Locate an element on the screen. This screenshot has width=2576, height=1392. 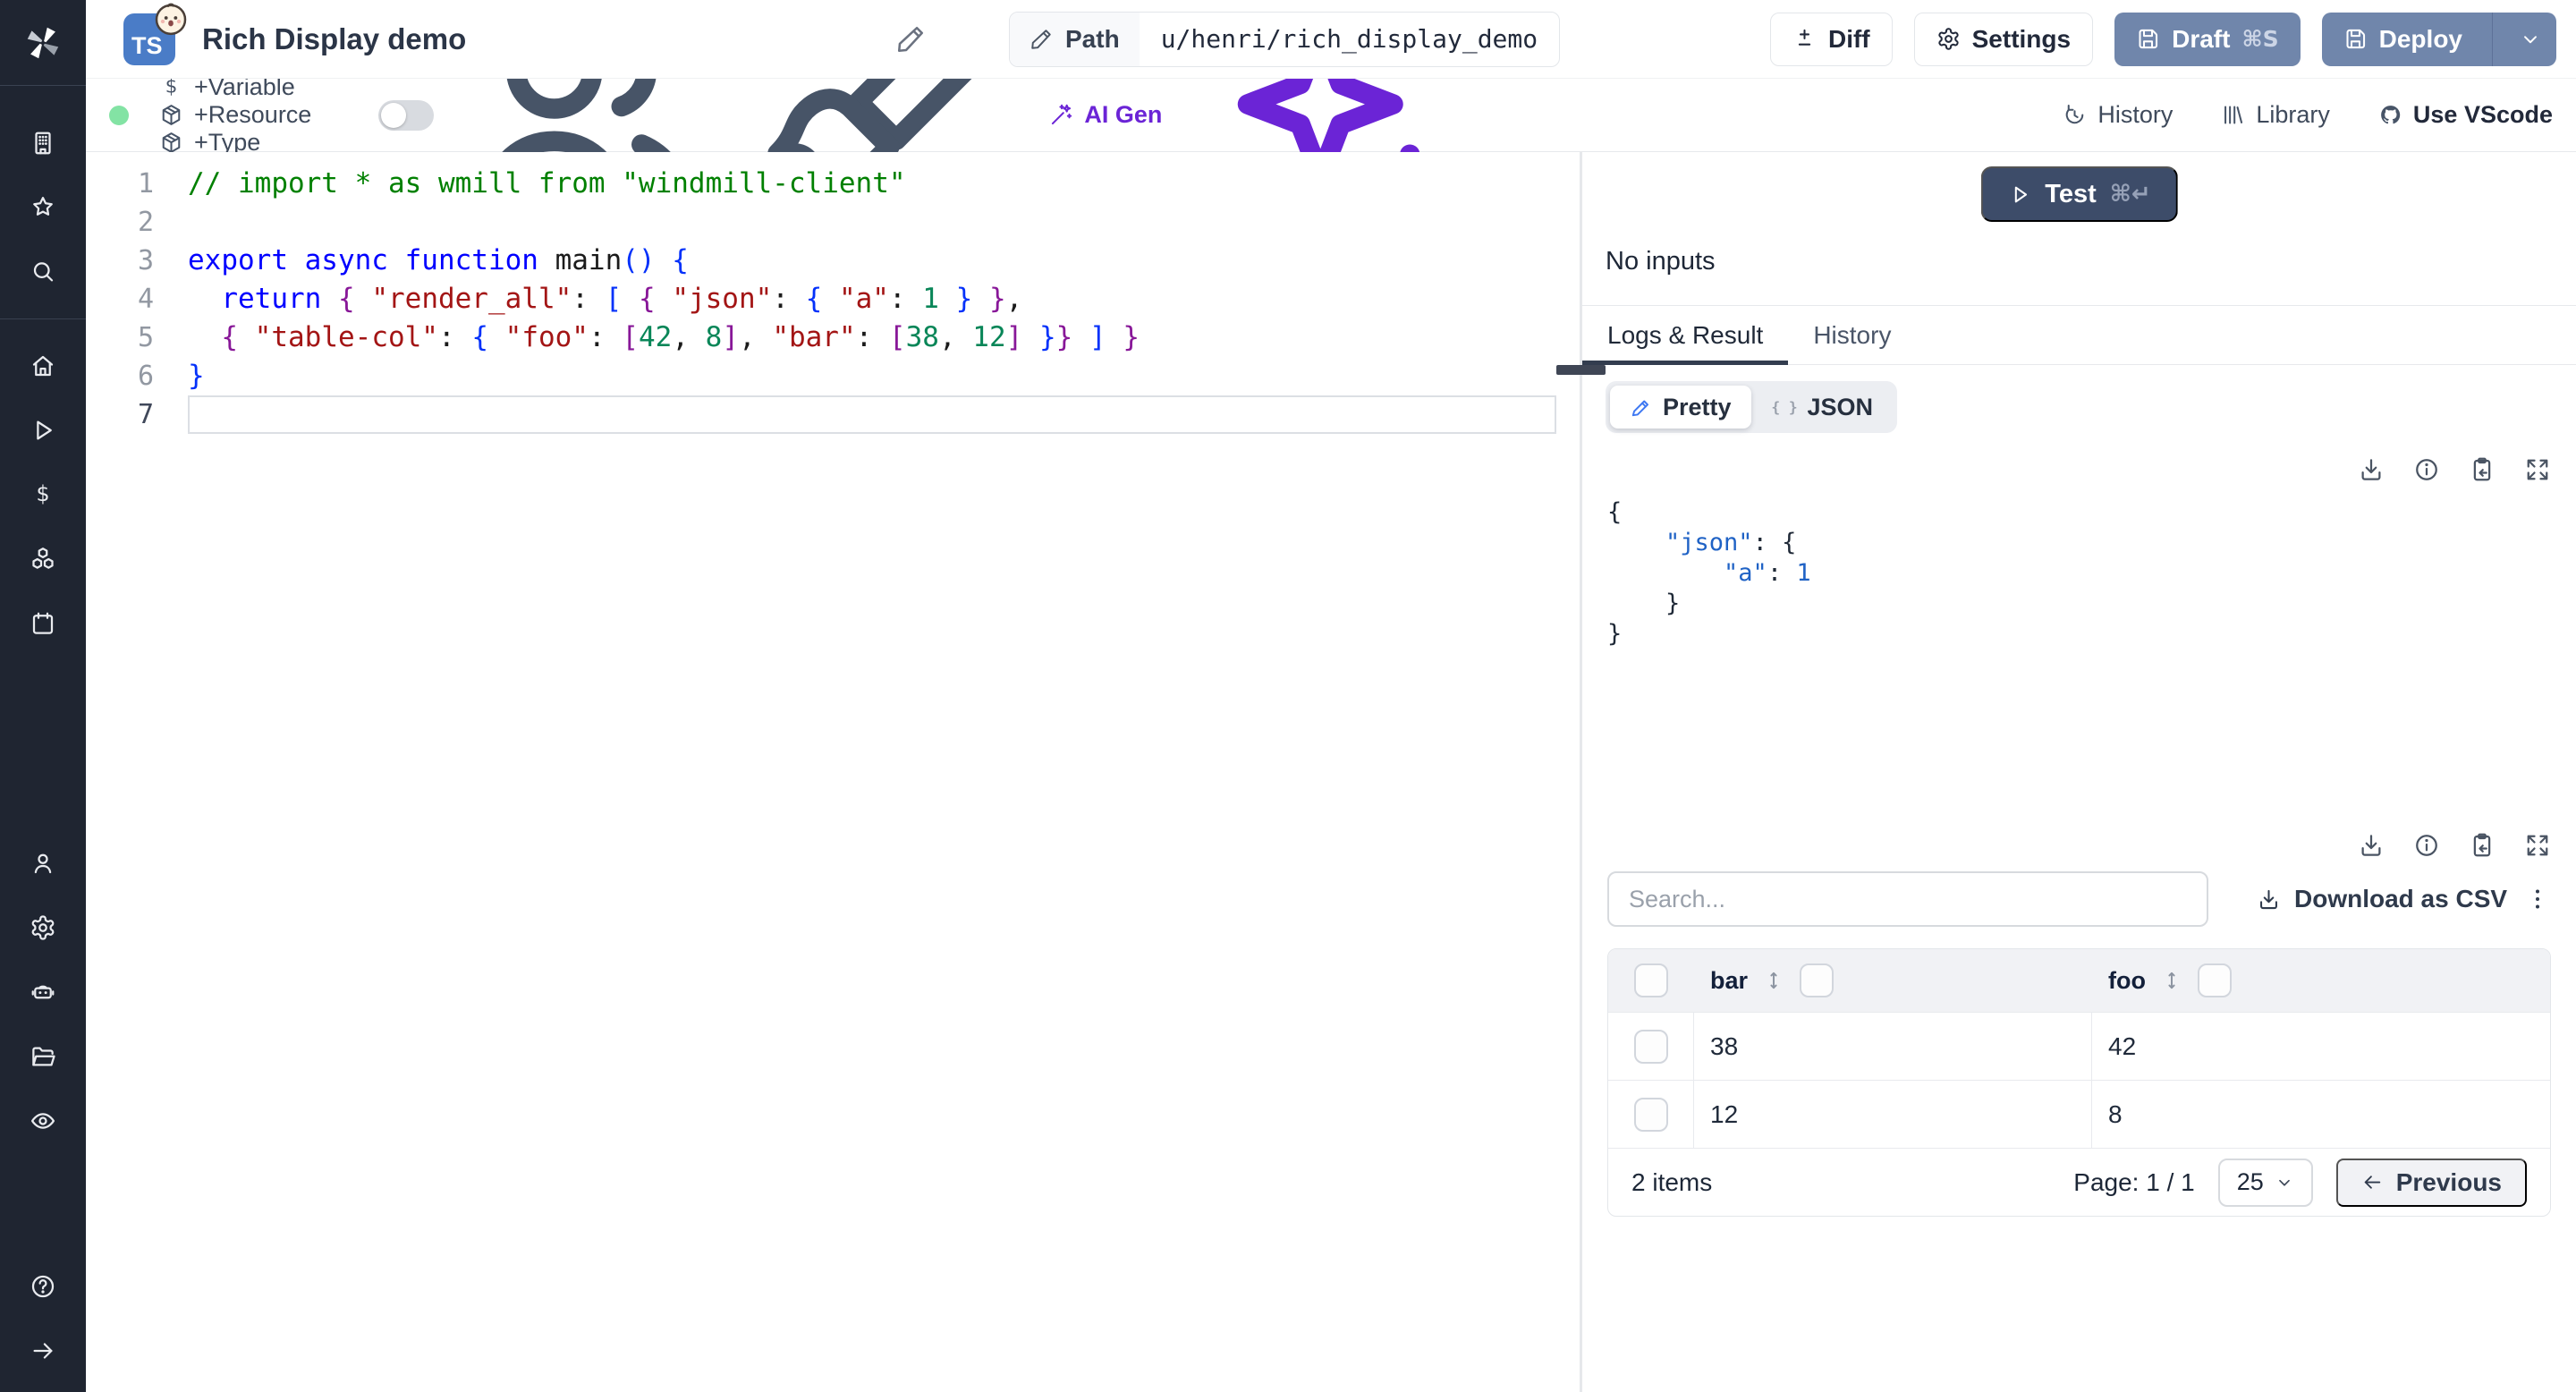
ai-gen-button: AI Gen is located at coordinates (1105, 115).